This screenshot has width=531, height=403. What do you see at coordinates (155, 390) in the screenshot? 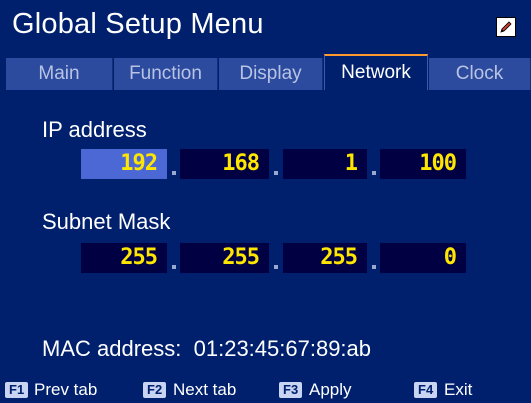
I see `f2-key: F2` at bounding box center [155, 390].